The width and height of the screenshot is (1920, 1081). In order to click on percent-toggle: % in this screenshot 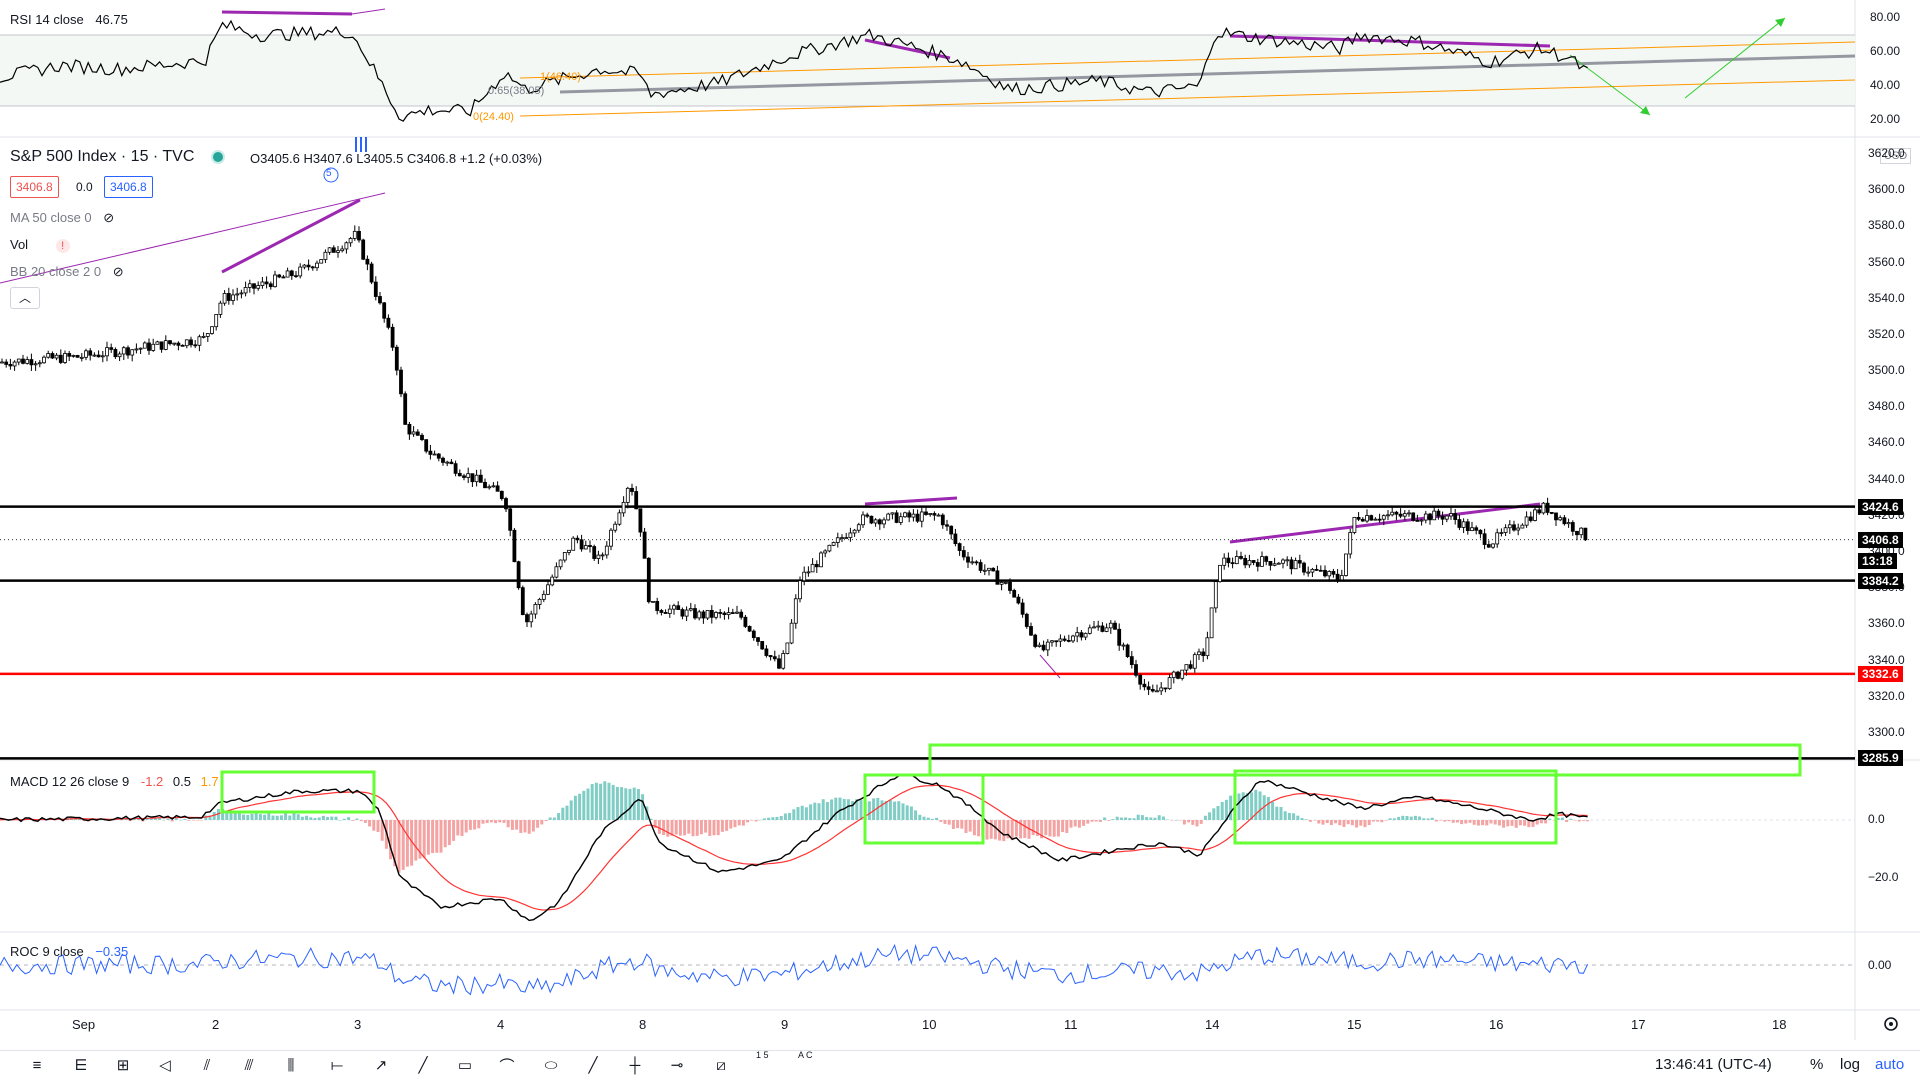, I will do `click(1816, 1064)`.